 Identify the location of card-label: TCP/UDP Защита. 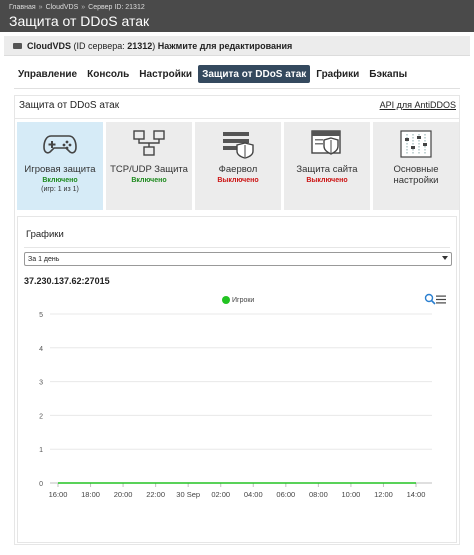
(149, 169).